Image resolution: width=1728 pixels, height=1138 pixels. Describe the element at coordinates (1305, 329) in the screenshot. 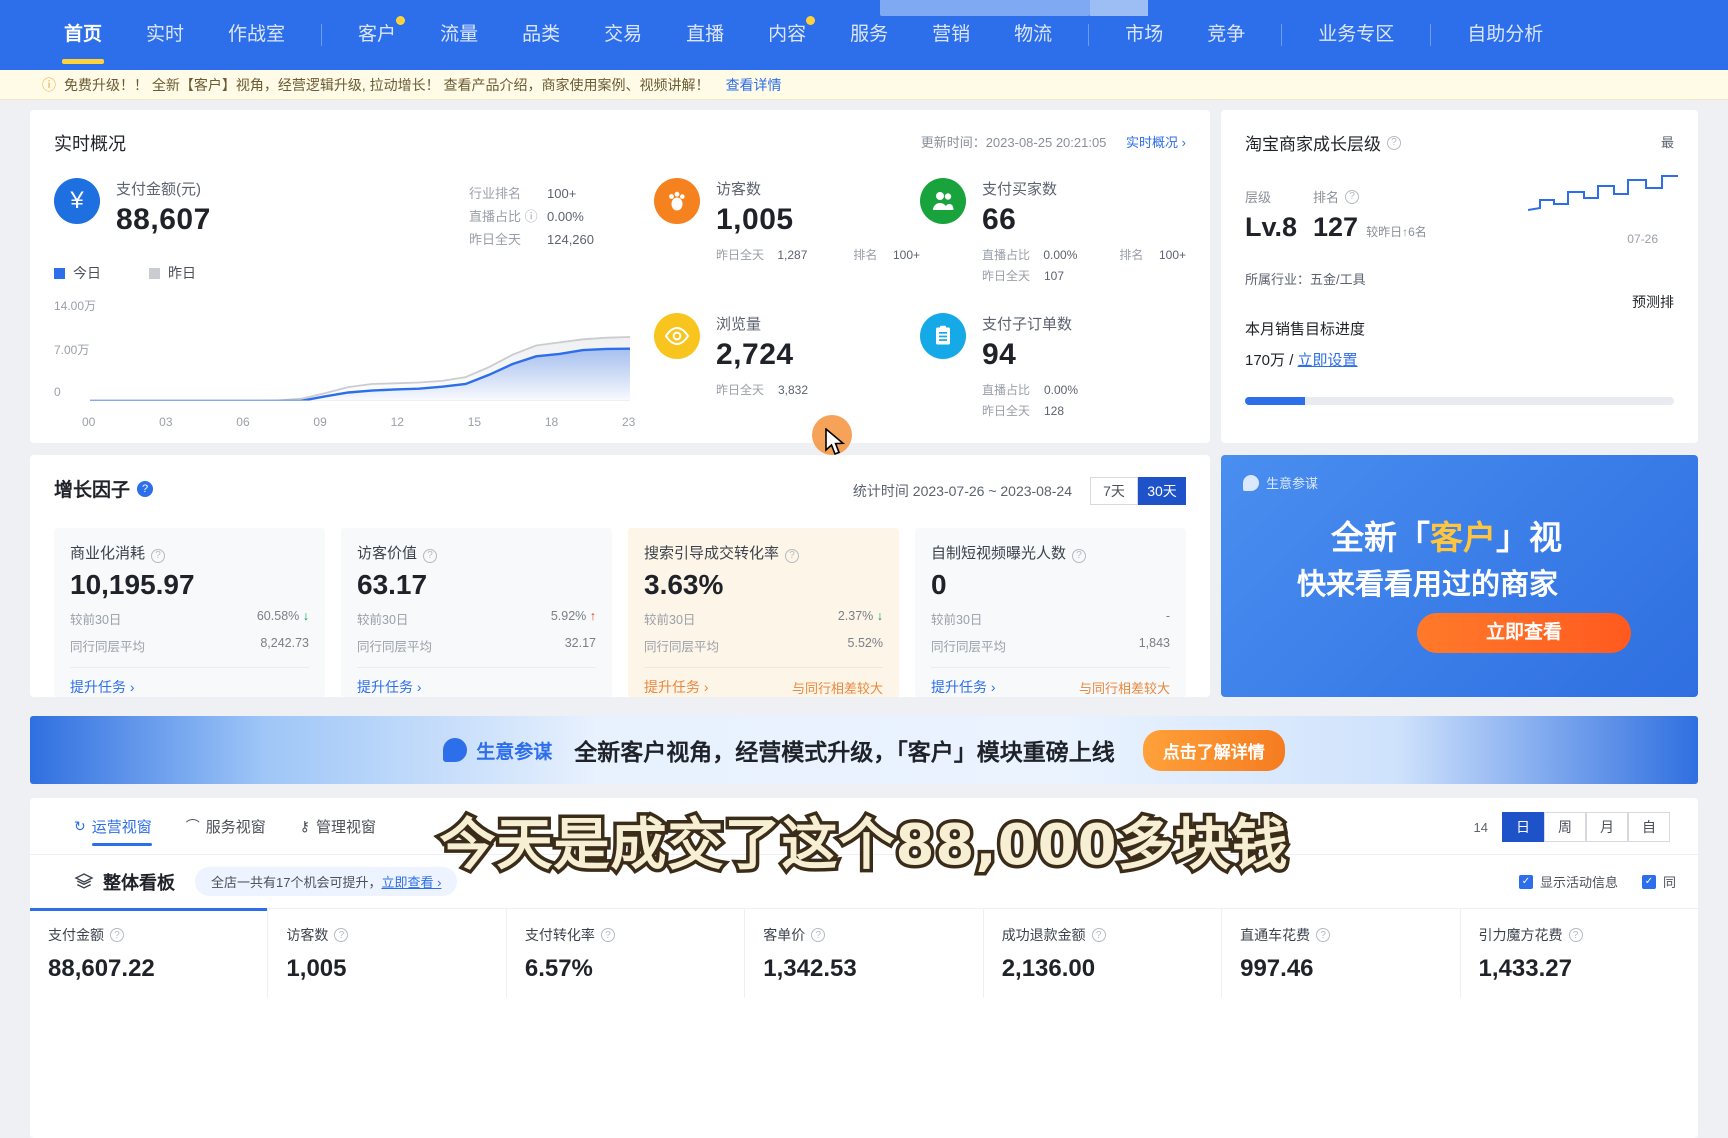

I see `level-goal-title: 本月销售目标进度` at that location.